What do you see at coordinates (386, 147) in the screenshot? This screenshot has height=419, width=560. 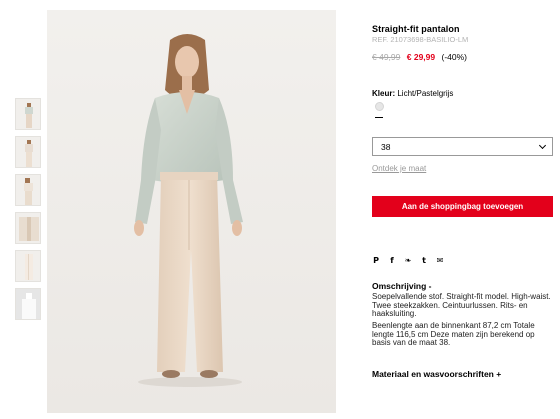 I see `size-selected-value: 38` at bounding box center [386, 147].